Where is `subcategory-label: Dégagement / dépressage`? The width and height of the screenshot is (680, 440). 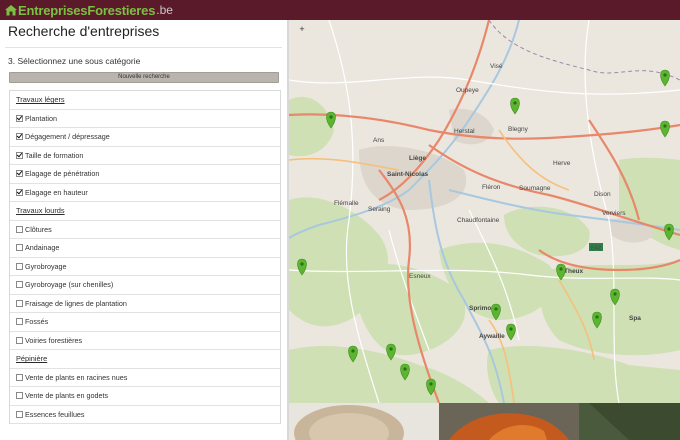 subcategory-label: Dégagement / dépressage is located at coordinates (67, 137).